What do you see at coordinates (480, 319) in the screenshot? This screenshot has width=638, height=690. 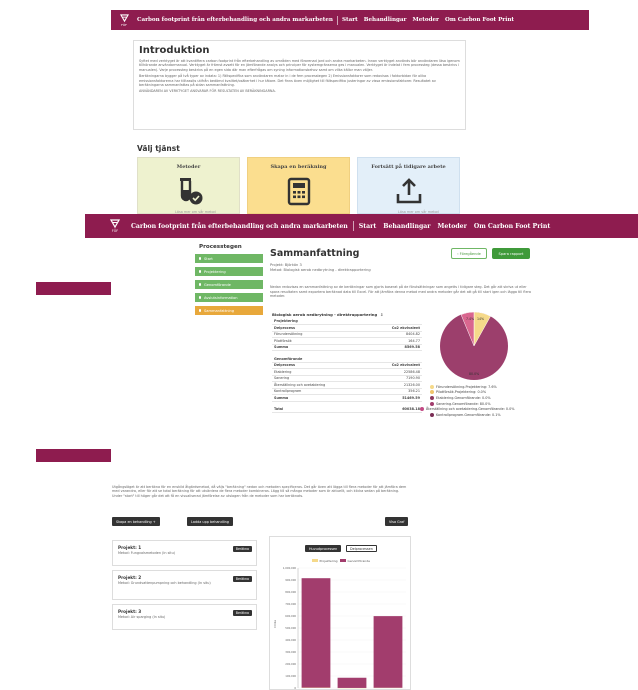 I see `pie-label: 14%` at bounding box center [480, 319].